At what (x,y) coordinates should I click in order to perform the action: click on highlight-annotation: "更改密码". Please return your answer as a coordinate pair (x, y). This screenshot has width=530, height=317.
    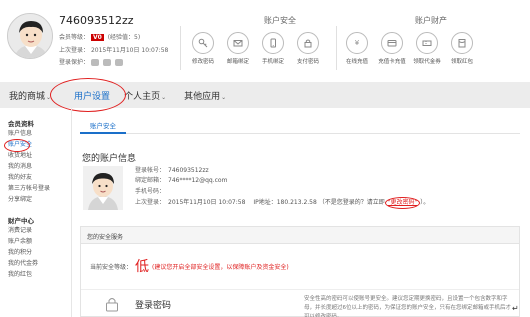
    Looking at the image, I should click on (402, 203).